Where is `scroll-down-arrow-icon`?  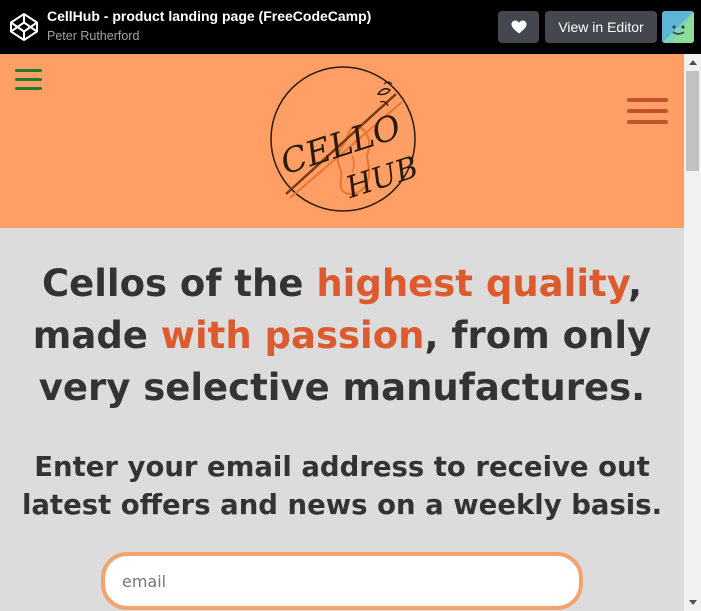
scroll-down-arrow-icon is located at coordinates (692, 602).